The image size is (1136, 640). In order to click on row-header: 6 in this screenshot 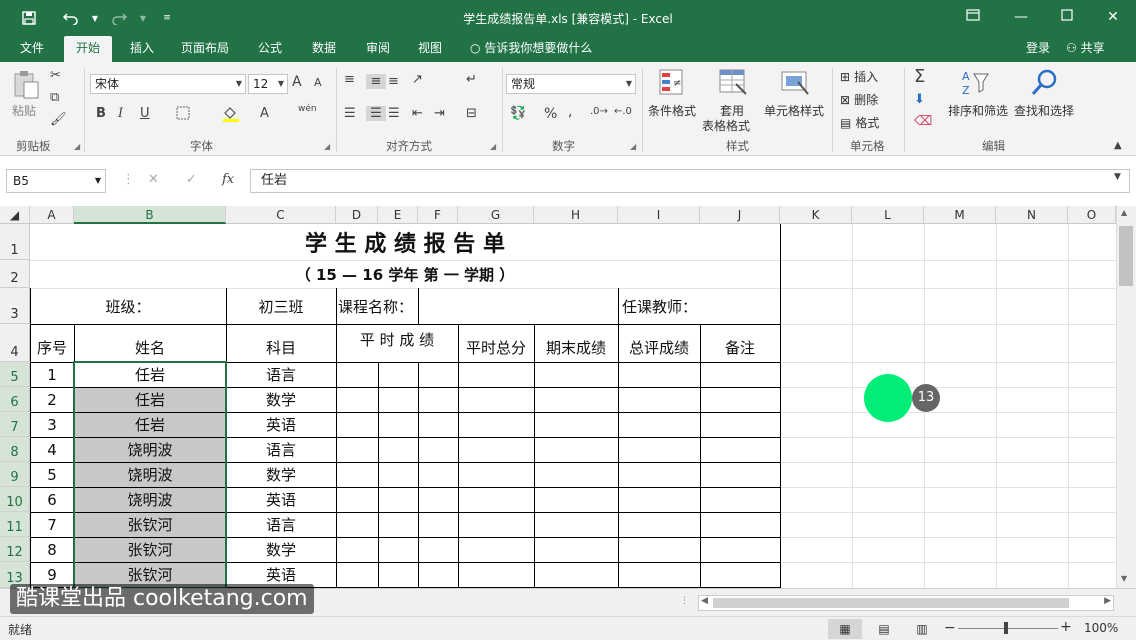, I will do `click(15, 399)`.